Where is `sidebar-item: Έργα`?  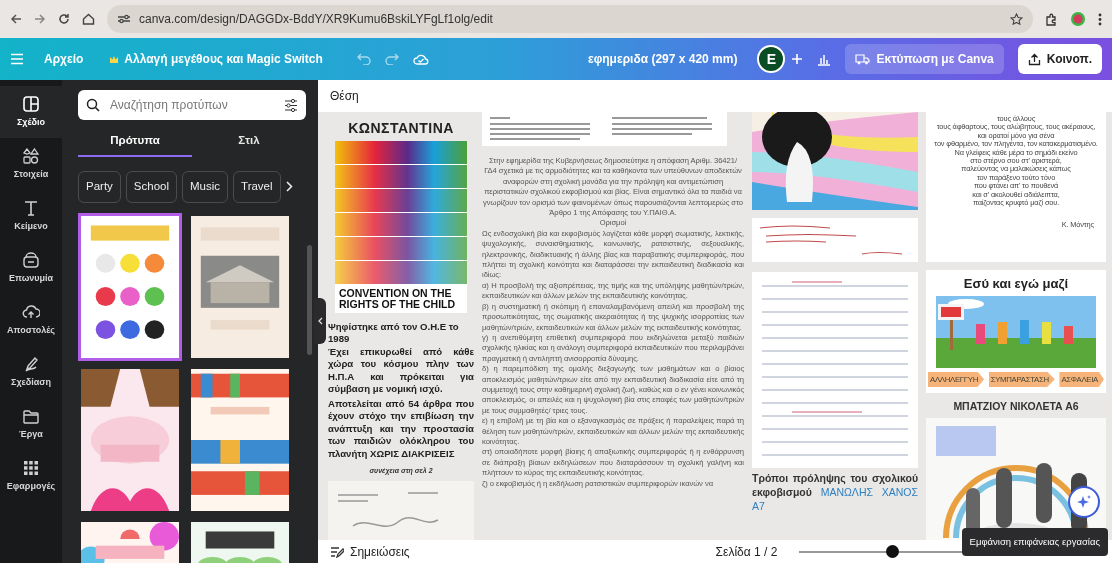 sidebar-item: Έργα is located at coordinates (31, 424).